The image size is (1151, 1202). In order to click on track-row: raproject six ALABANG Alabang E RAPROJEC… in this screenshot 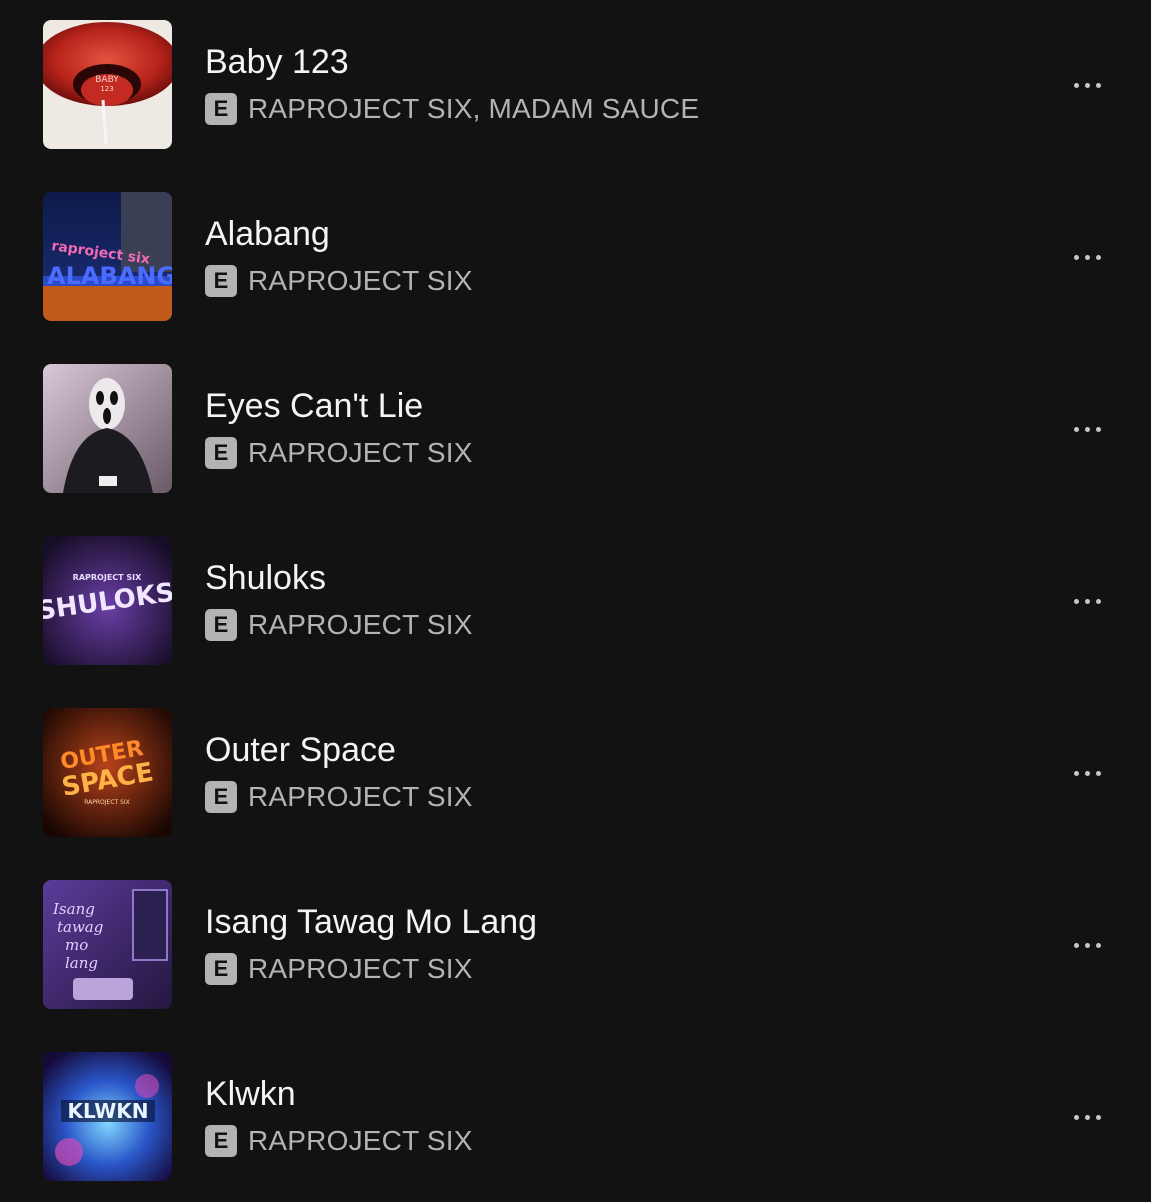, I will do `click(575, 267)`.